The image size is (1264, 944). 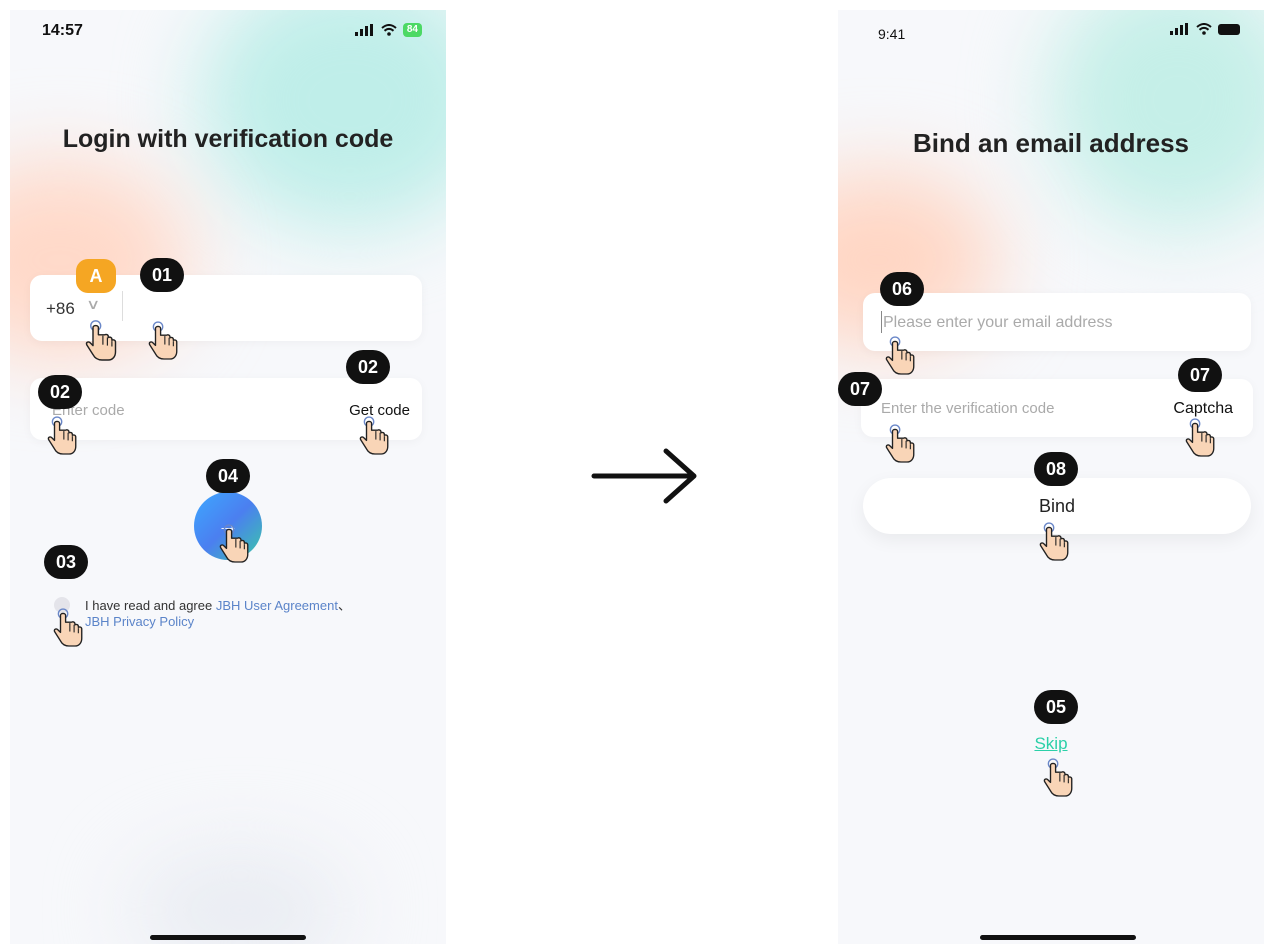 What do you see at coordinates (1200, 375) in the screenshot?
I see `annotation-step-07-captcha: 07` at bounding box center [1200, 375].